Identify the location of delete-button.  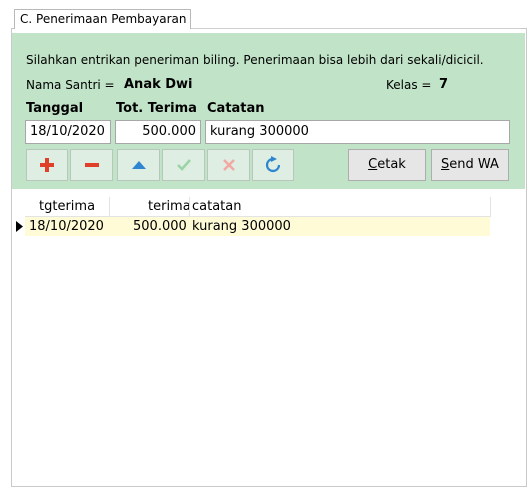
(91, 165).